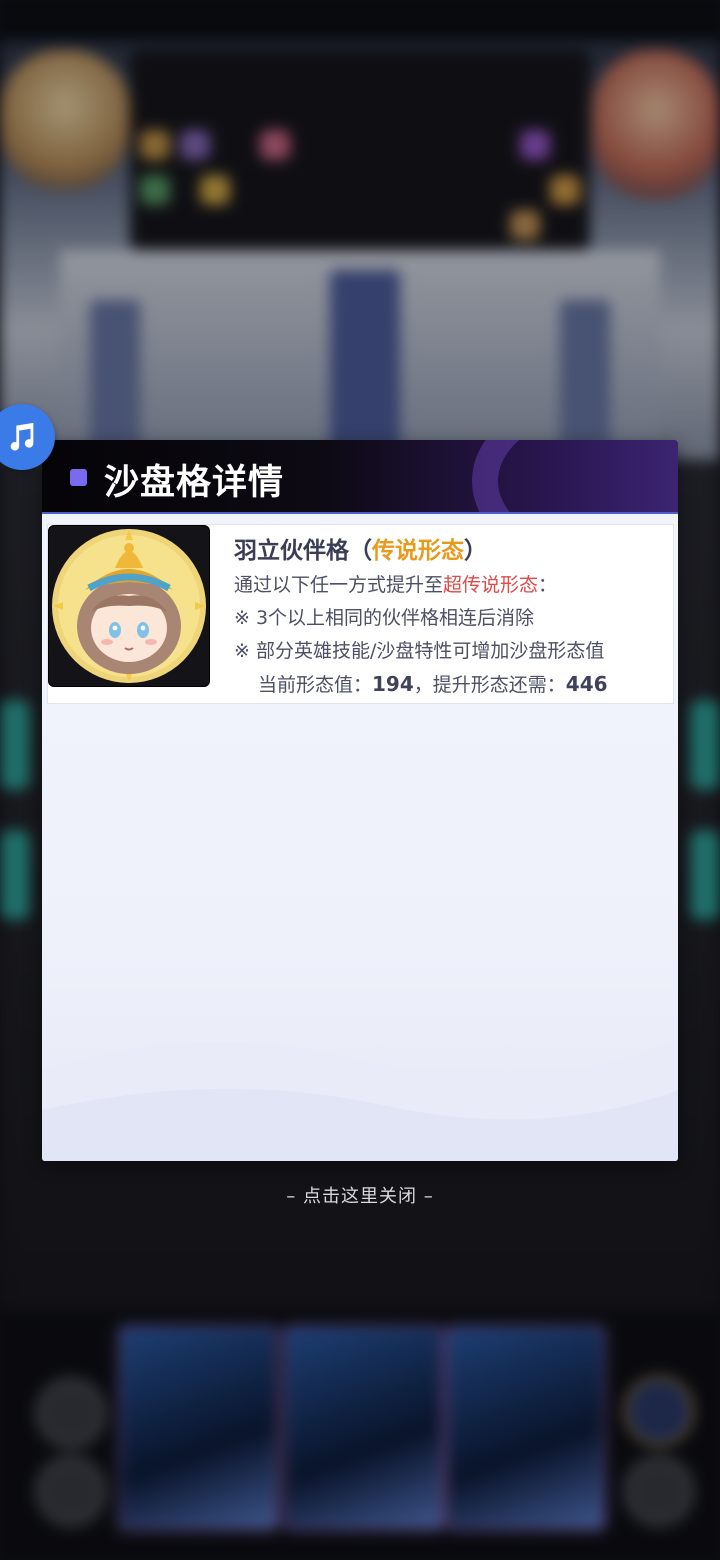  I want to click on tile-name: 羽立伙伴格, so click(291, 550).